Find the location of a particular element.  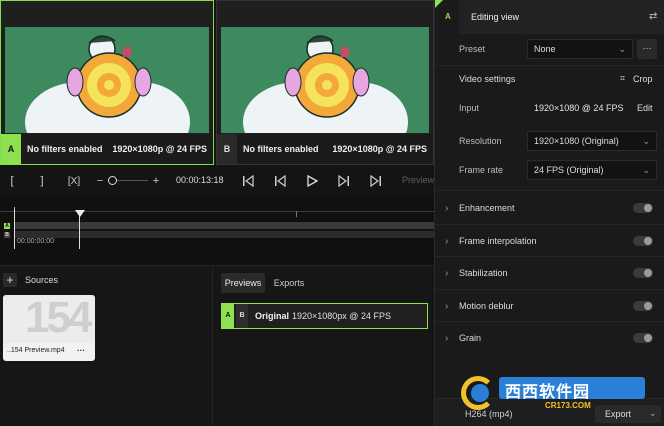

editing-header: A Editing view ⇄ is located at coordinates (549, 17).